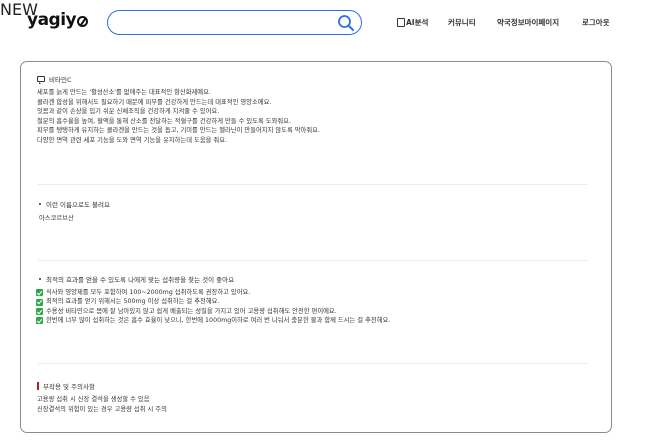  What do you see at coordinates (93, 399) in the screenshot?
I see `side-effect-line: 고용량 섭취 시 신장 결석을 생성할 수 있음` at bounding box center [93, 399].